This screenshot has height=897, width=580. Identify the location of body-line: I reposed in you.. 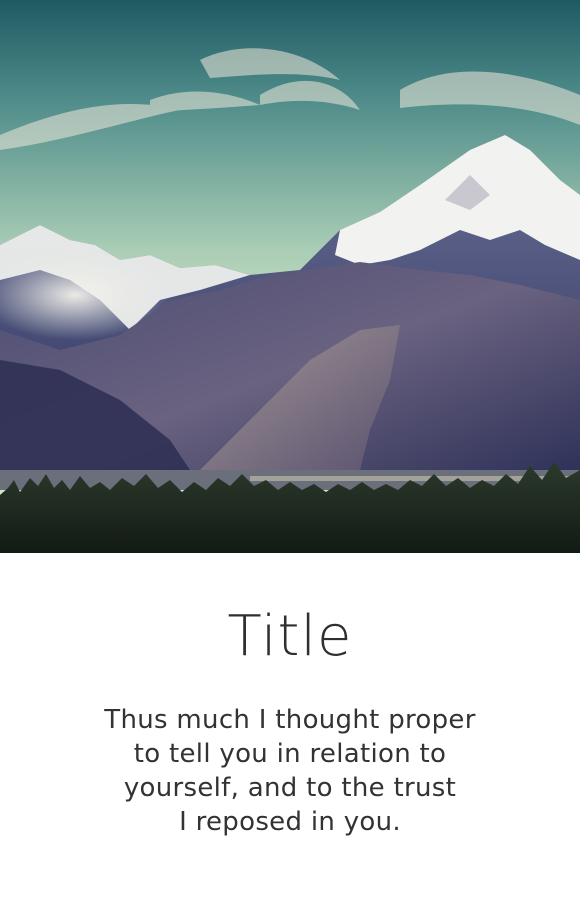
(290, 822).